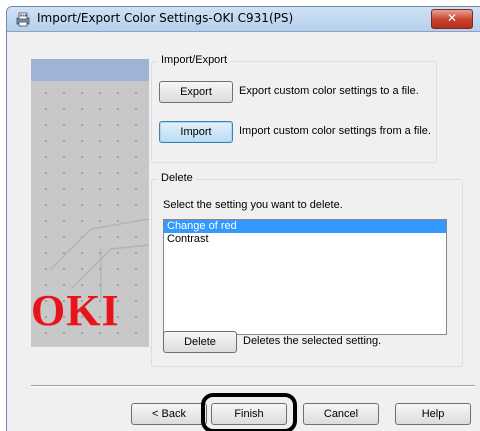 The height and width of the screenshot is (431, 480). Describe the element at coordinates (169, 414) in the screenshot. I see `back-button: < Back` at that location.